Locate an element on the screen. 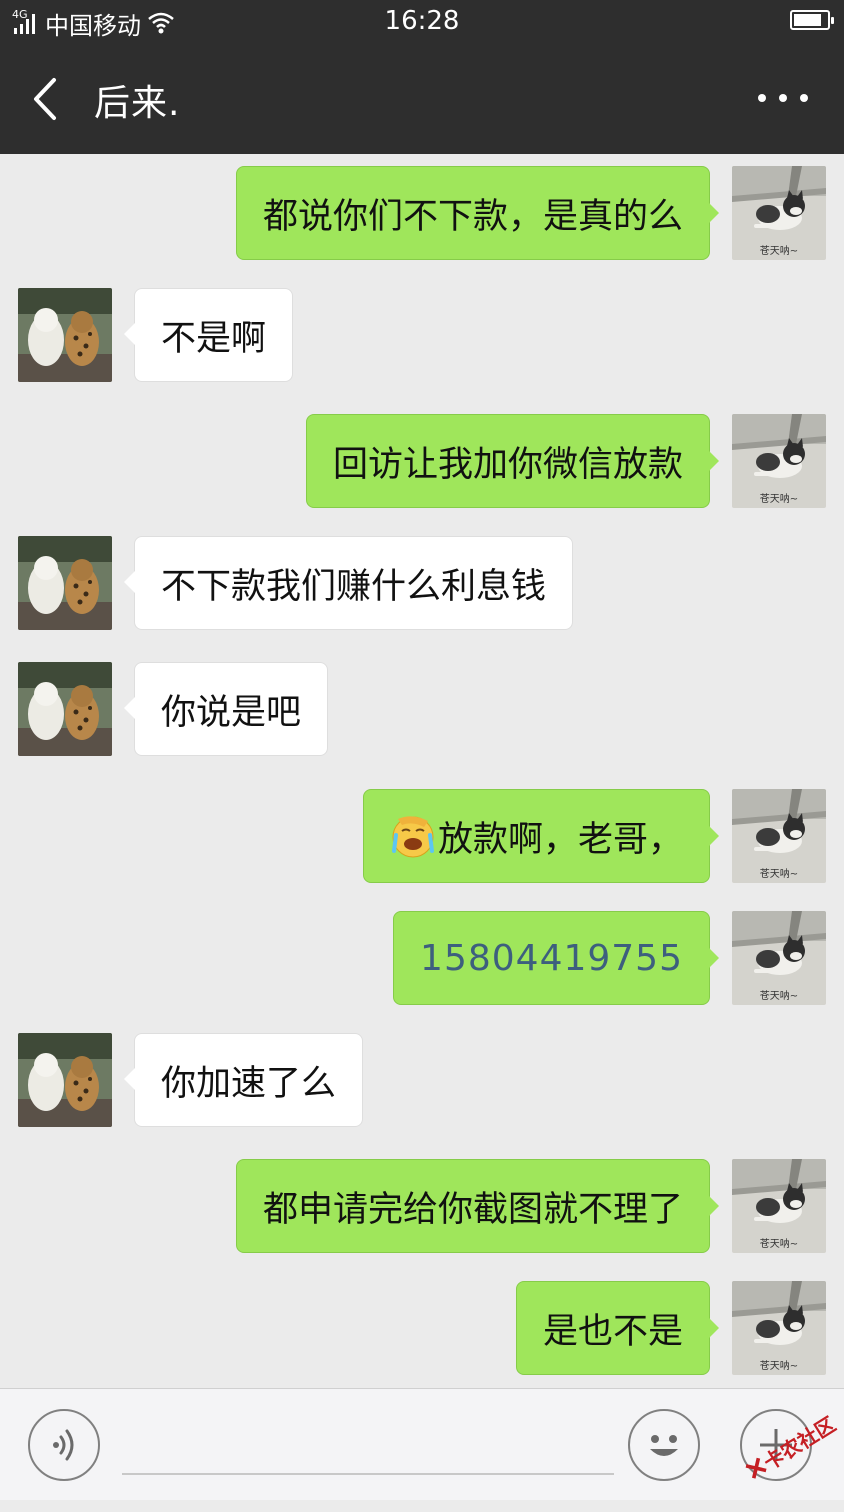 Image resolution: width=844 pixels, height=1512 pixels. message-input is located at coordinates (368, 1447).